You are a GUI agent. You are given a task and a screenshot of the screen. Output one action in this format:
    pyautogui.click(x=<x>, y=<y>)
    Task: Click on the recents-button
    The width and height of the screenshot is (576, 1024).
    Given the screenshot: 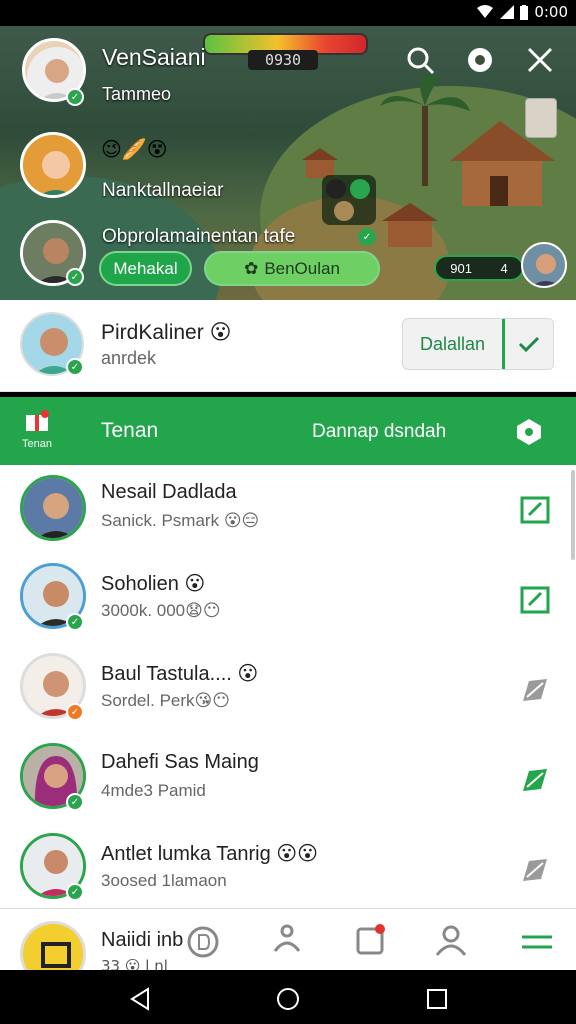 What is the action you would take?
    pyautogui.click(x=437, y=999)
    